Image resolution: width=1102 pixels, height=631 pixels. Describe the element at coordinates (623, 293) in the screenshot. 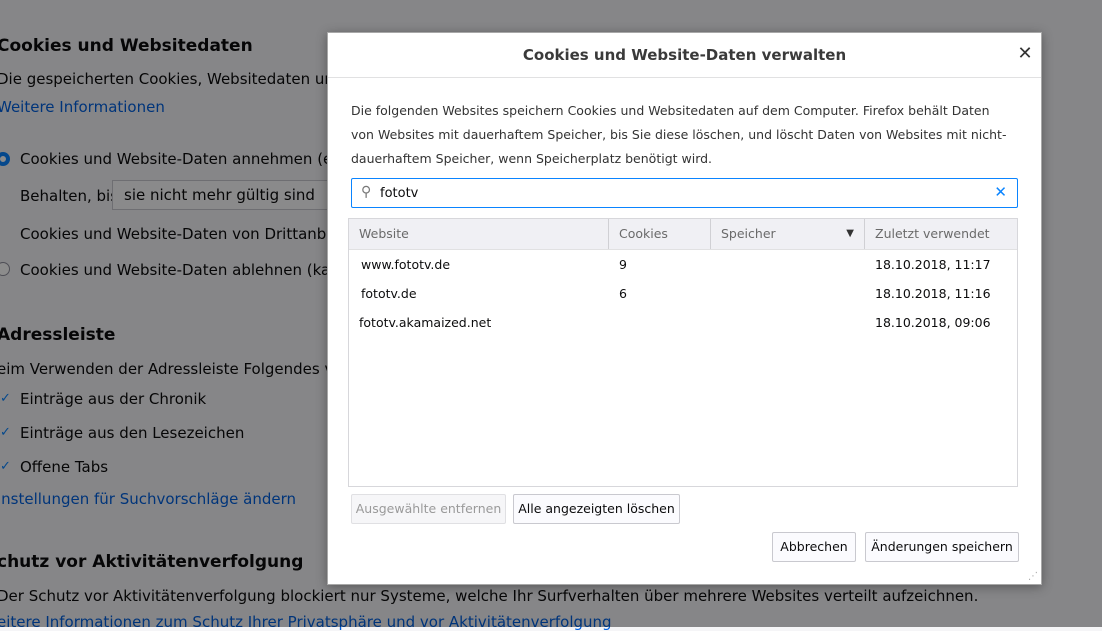

I see `row-cookies: 6` at that location.